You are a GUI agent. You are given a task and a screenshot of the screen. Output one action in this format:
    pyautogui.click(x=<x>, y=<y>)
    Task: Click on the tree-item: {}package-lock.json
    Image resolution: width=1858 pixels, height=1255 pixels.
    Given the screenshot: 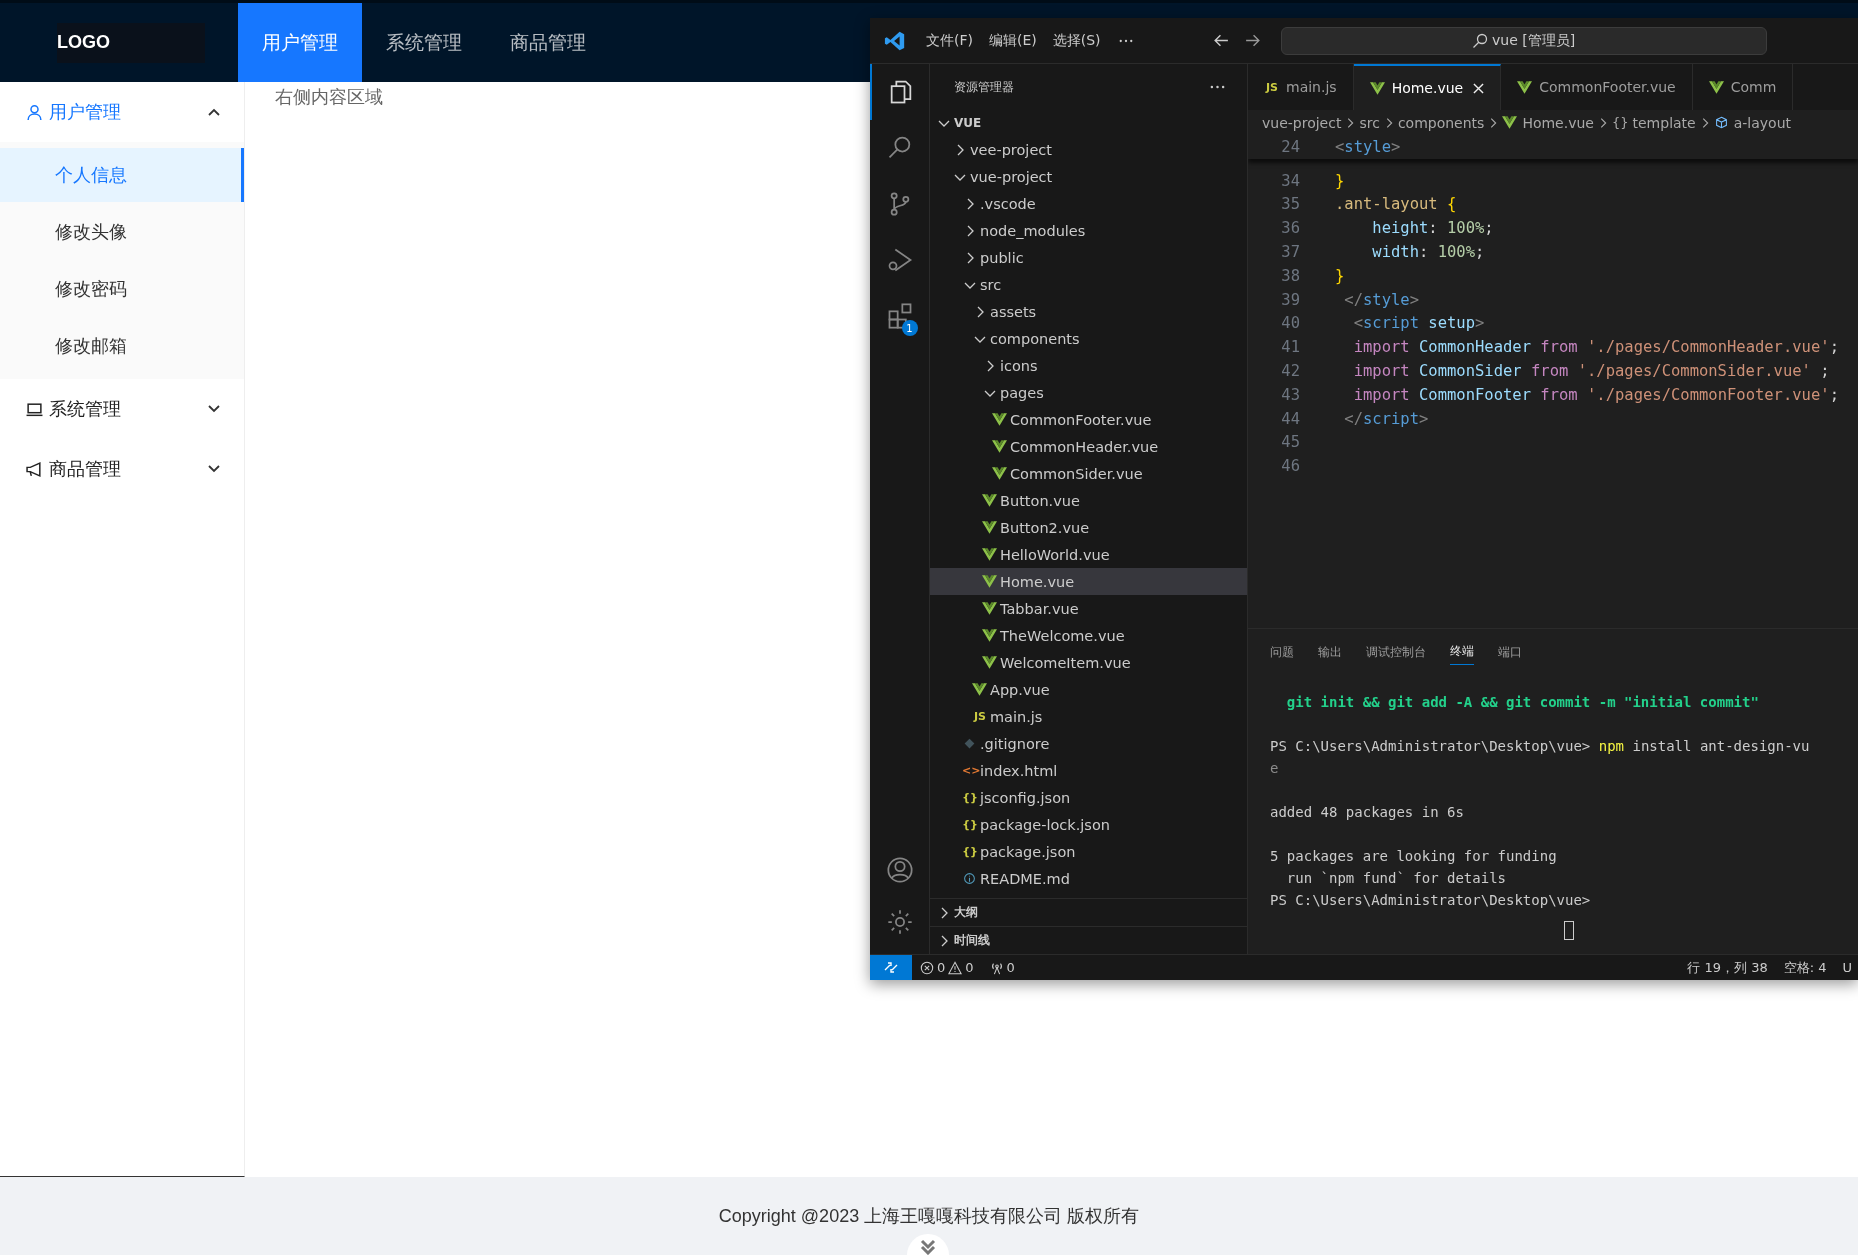 What is the action you would take?
    pyautogui.click(x=1088, y=824)
    